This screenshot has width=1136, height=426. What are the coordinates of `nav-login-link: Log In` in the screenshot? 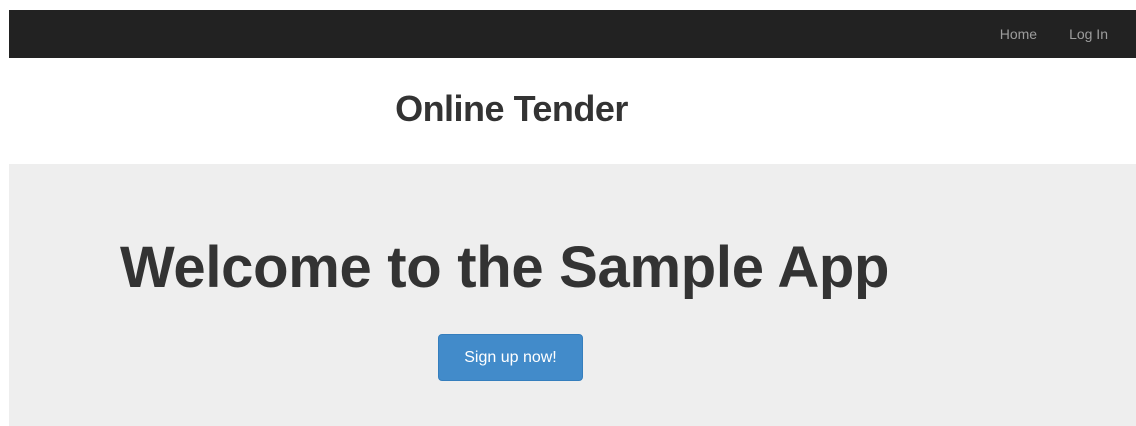 It's located at (1088, 34).